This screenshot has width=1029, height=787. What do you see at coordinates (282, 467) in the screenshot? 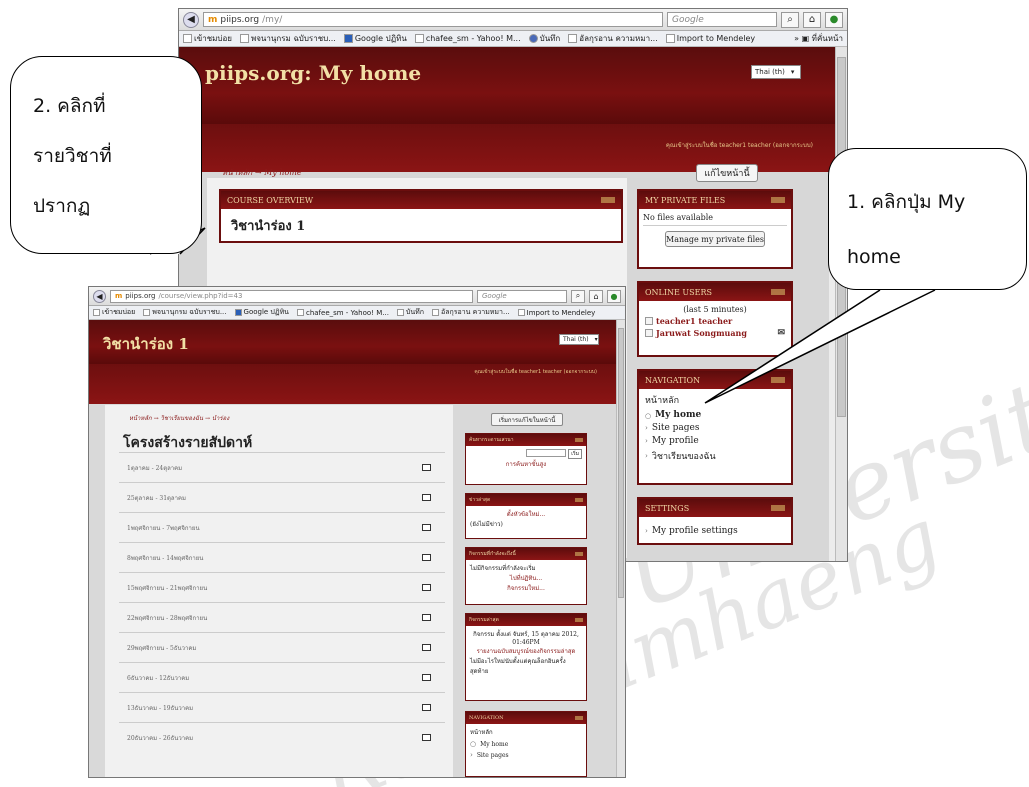
I see `week-row: 1ตุลาคม - 24ตุลาคม` at bounding box center [282, 467].